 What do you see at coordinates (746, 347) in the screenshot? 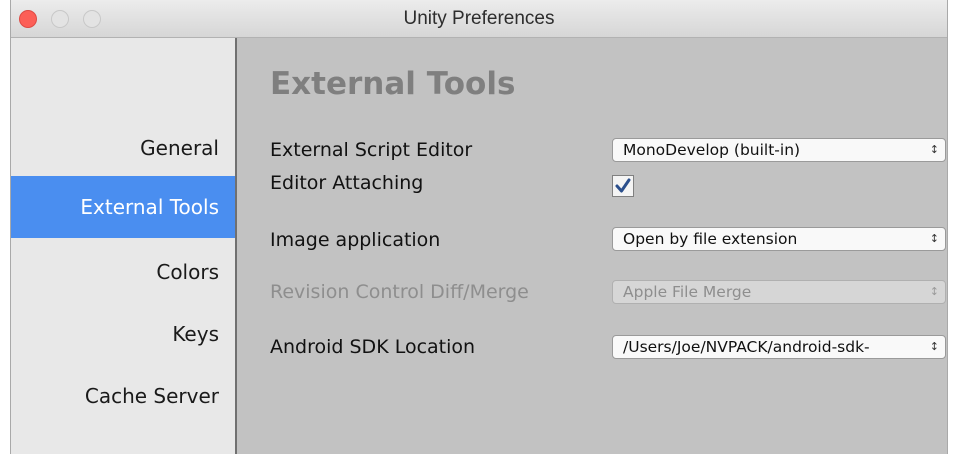
I see `android-sdk-value: /Users/Joe/NVPACK/android-sdk-` at bounding box center [746, 347].